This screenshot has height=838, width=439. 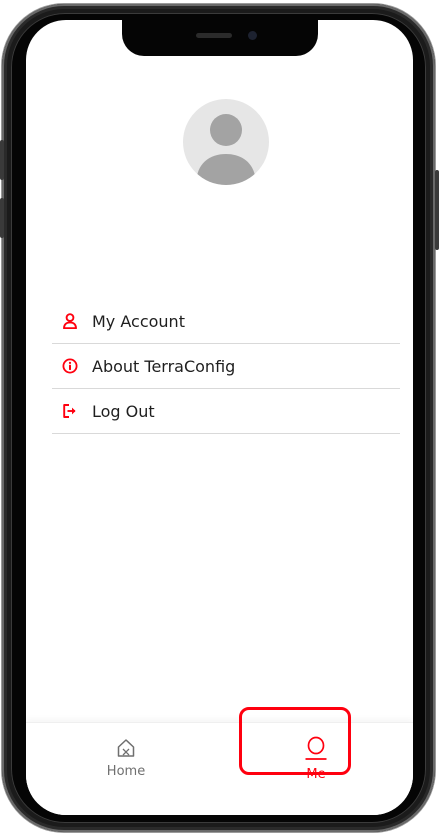 I want to click on home-icon, so click(x=126, y=747).